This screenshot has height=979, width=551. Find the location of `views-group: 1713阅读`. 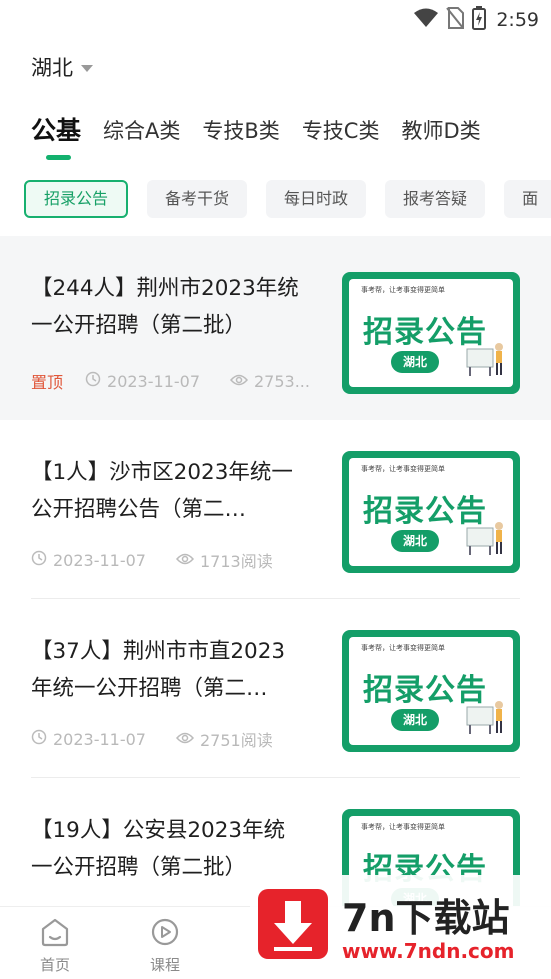

views-group: 1713阅读 is located at coordinates (224, 560).